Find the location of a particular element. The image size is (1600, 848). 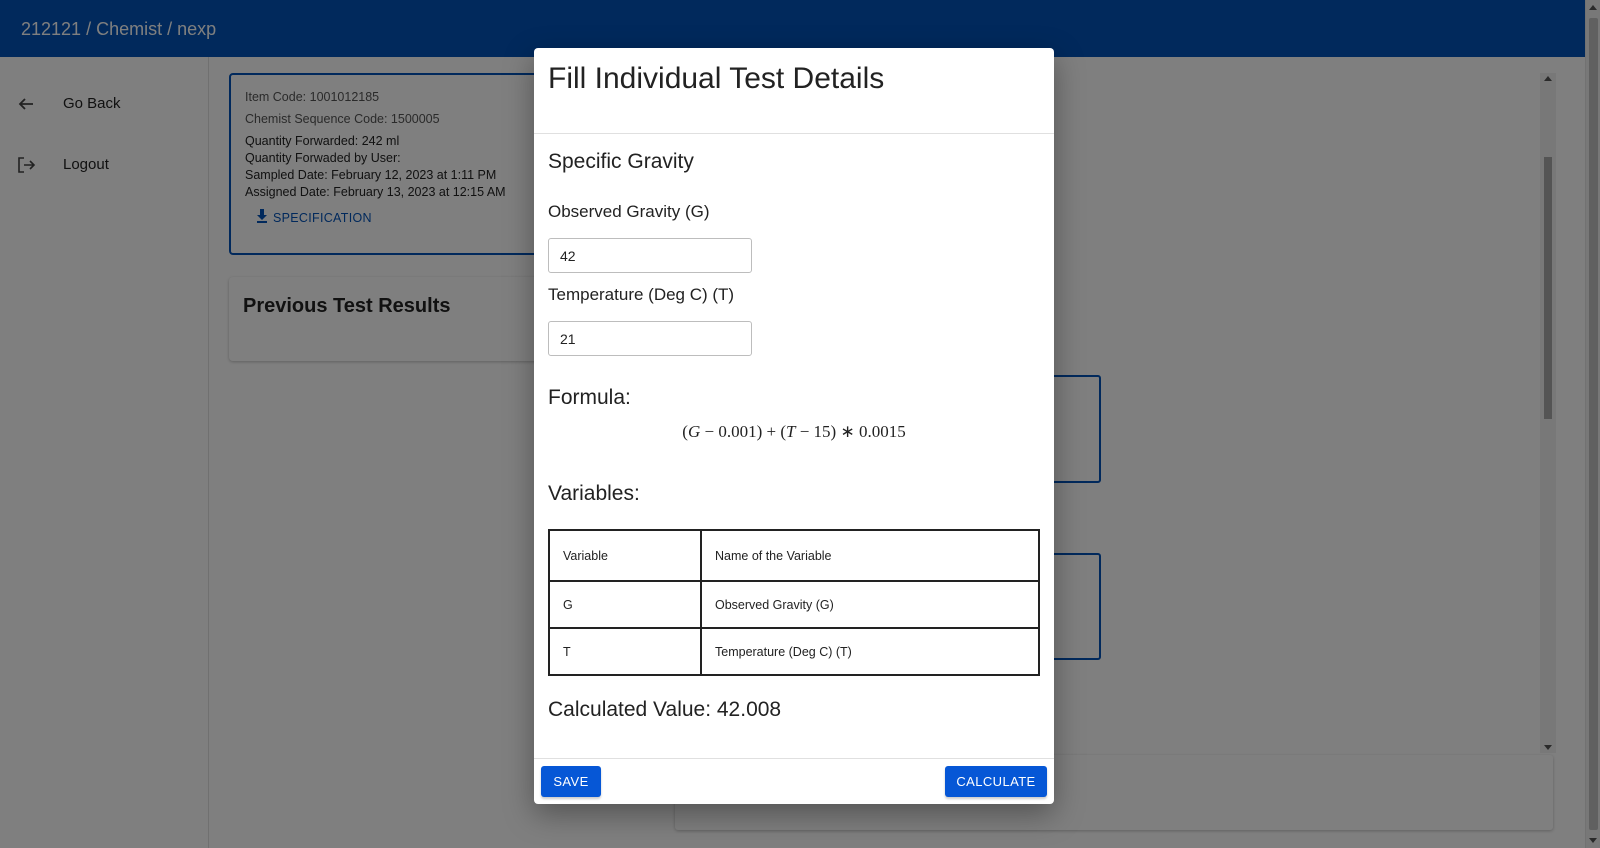

table-header-cell: Variable is located at coordinates (625, 555).